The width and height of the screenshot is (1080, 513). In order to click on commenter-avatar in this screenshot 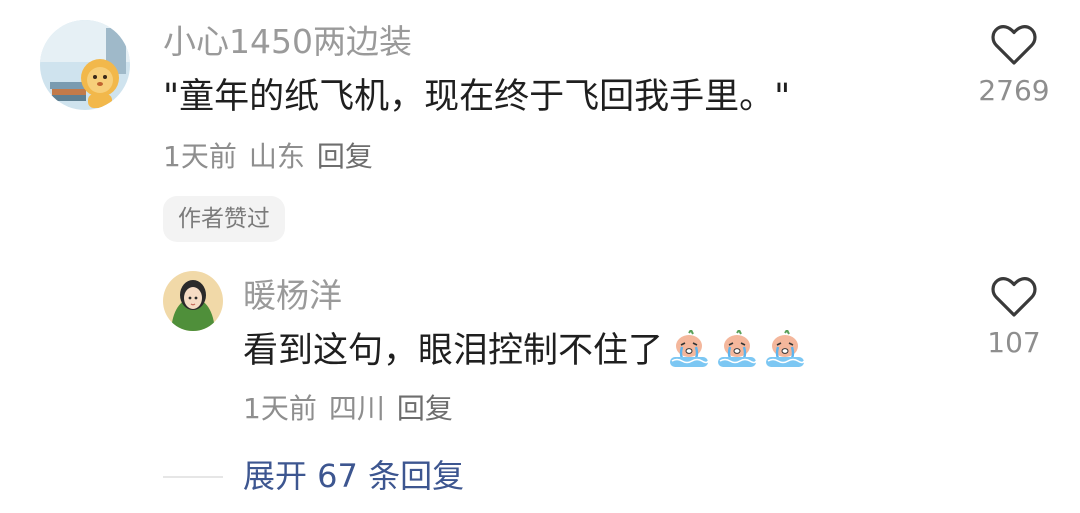, I will do `click(85, 65)`.